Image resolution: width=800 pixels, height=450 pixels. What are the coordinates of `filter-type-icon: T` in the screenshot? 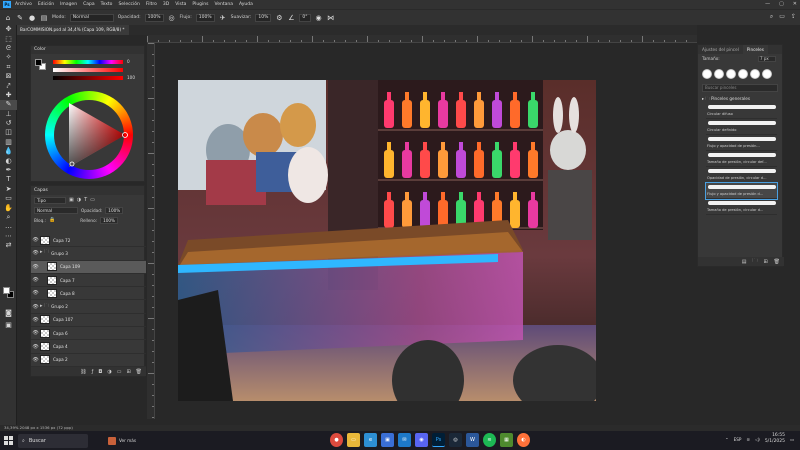 It's located at (85, 200).